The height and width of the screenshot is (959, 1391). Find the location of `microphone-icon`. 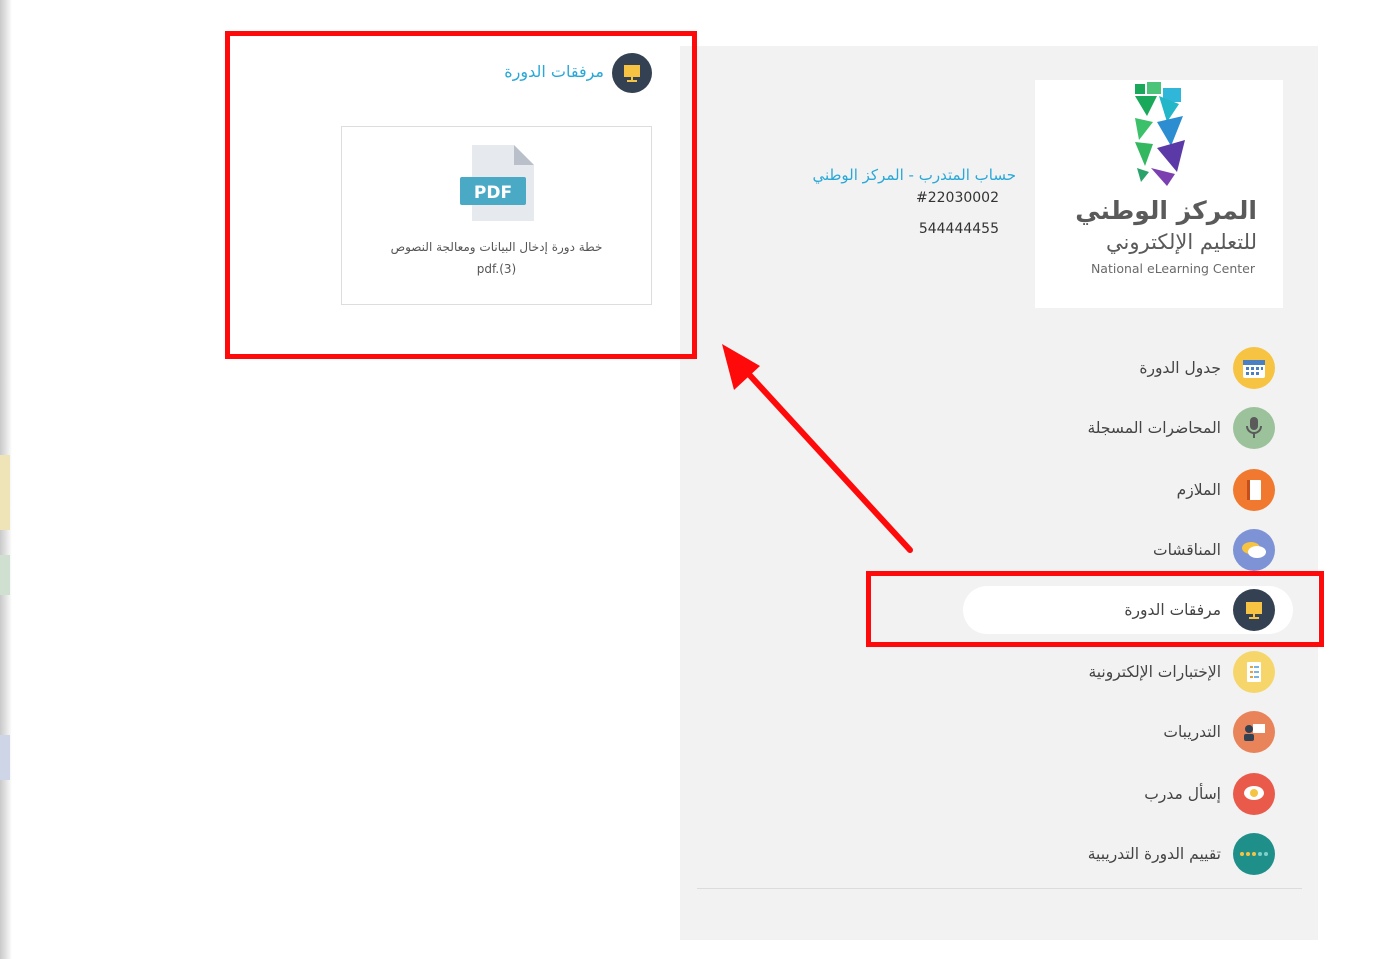

microphone-icon is located at coordinates (1254, 428).